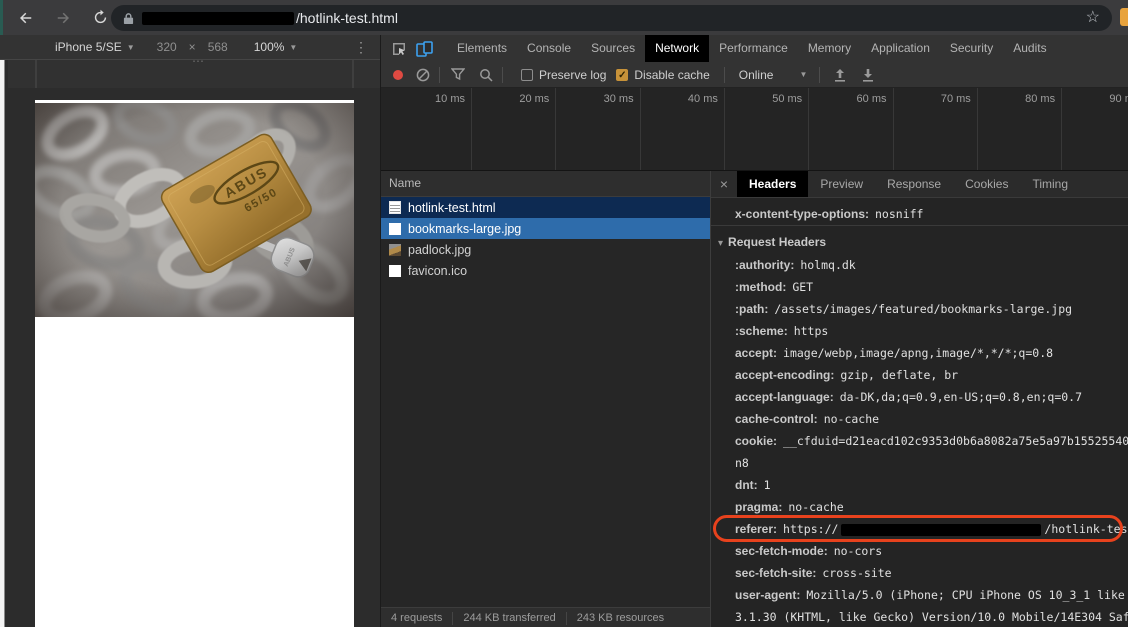  I want to click on disable-cache-checkbox: ✓, so click(622, 74).